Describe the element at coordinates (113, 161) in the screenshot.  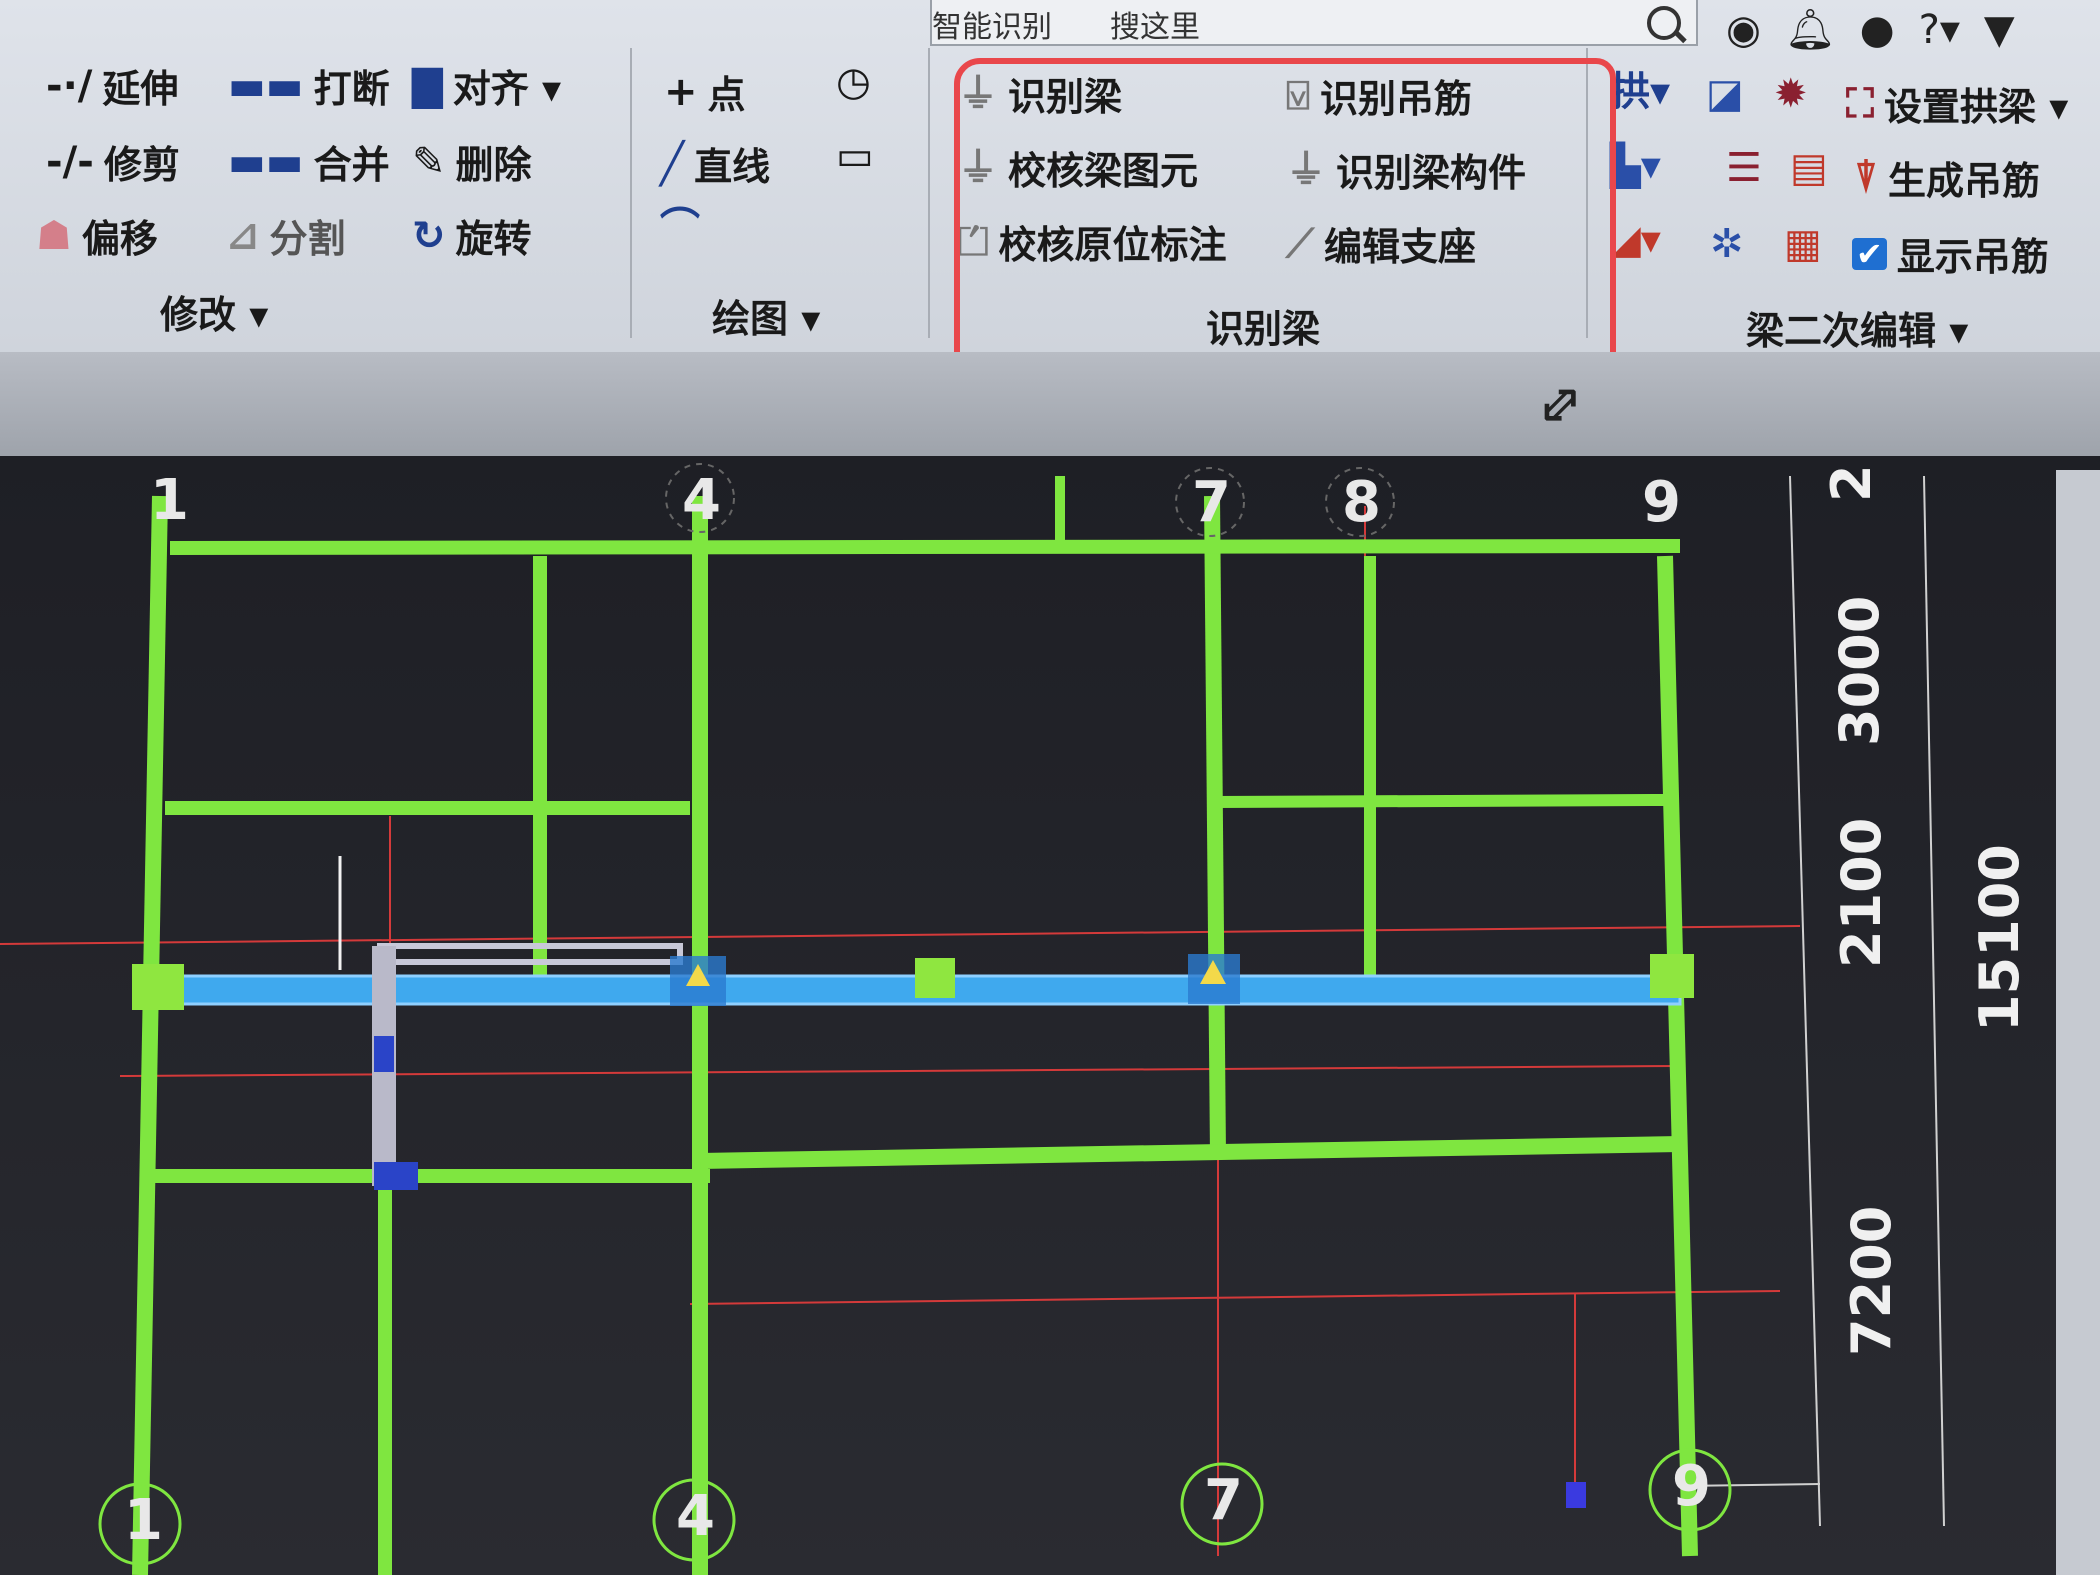
I see `trim-tool: -/- 修剪` at that location.